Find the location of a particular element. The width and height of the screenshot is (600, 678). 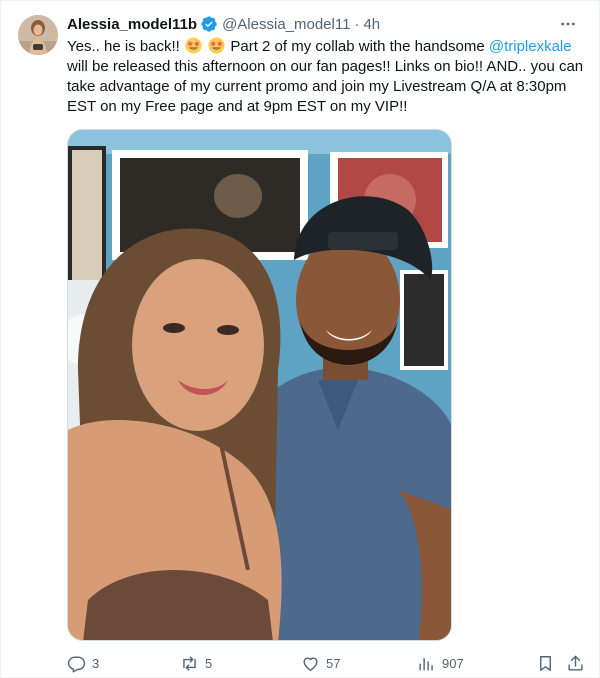

bookmark-button is located at coordinates (545, 663).